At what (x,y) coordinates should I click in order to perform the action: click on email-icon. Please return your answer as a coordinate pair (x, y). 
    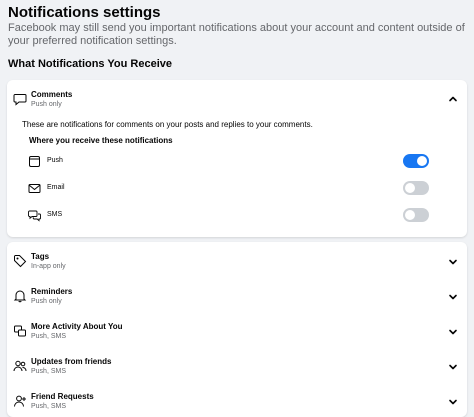
    Looking at the image, I should click on (34, 188).